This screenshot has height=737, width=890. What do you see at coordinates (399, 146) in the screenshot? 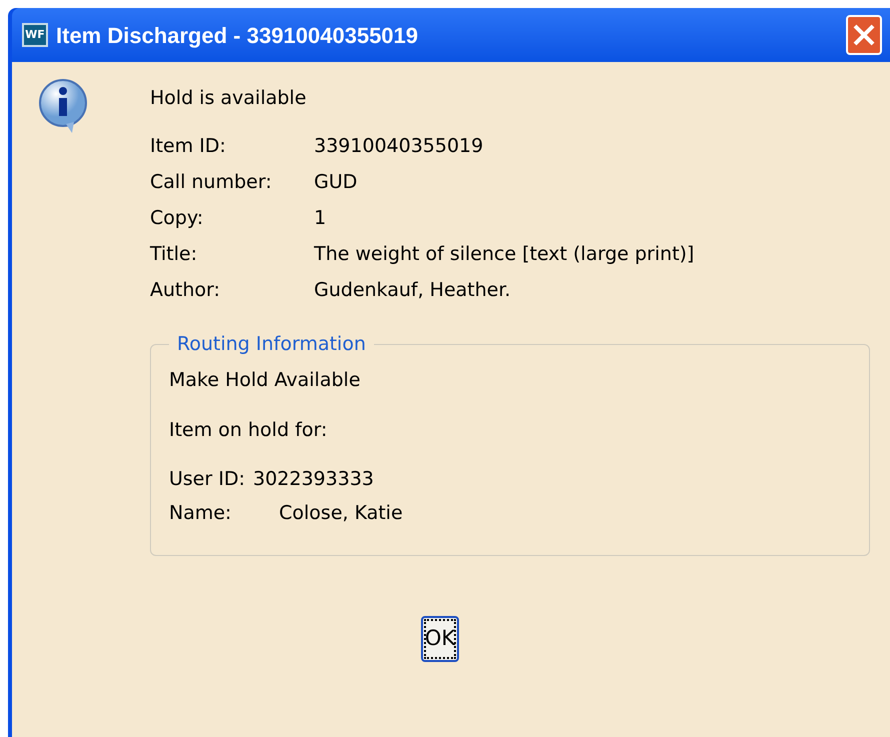
I see `field-value: 33910040355019` at bounding box center [399, 146].